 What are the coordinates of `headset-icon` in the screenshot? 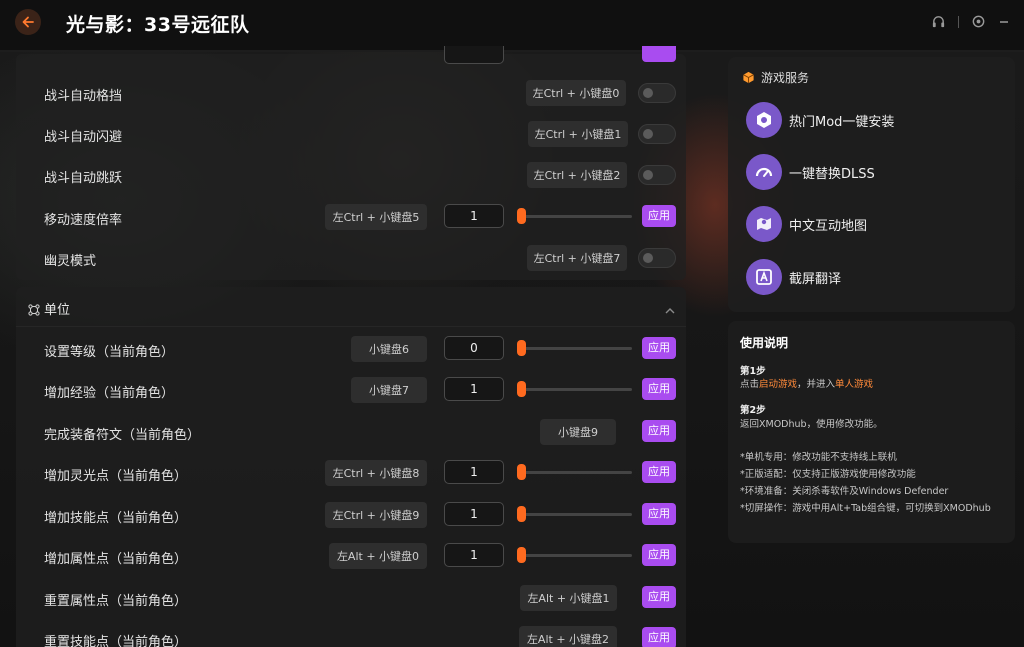 It's located at (938, 21).